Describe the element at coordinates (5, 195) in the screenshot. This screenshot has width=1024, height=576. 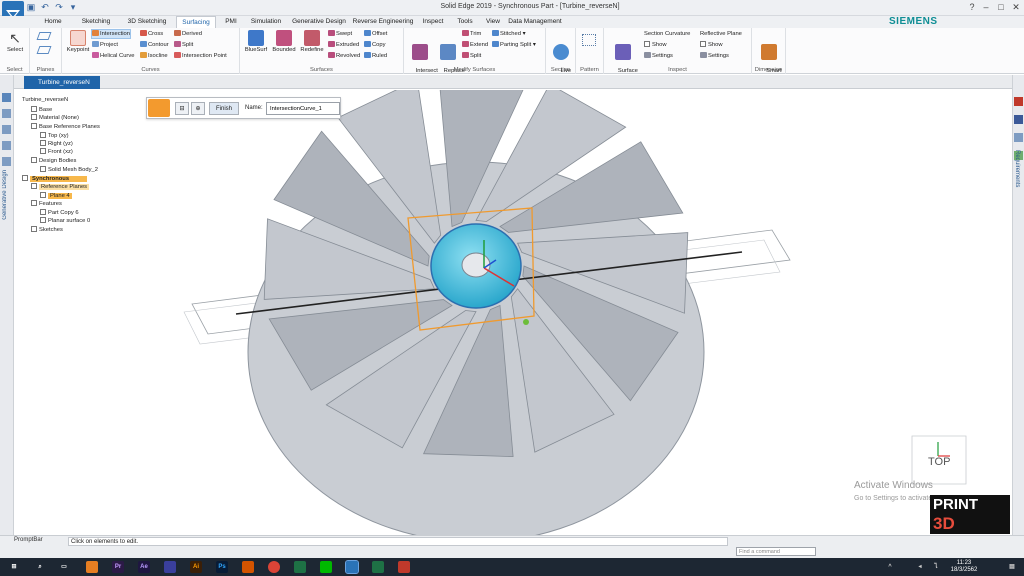
I see `generative-design-side-tab: Generative Design` at that location.